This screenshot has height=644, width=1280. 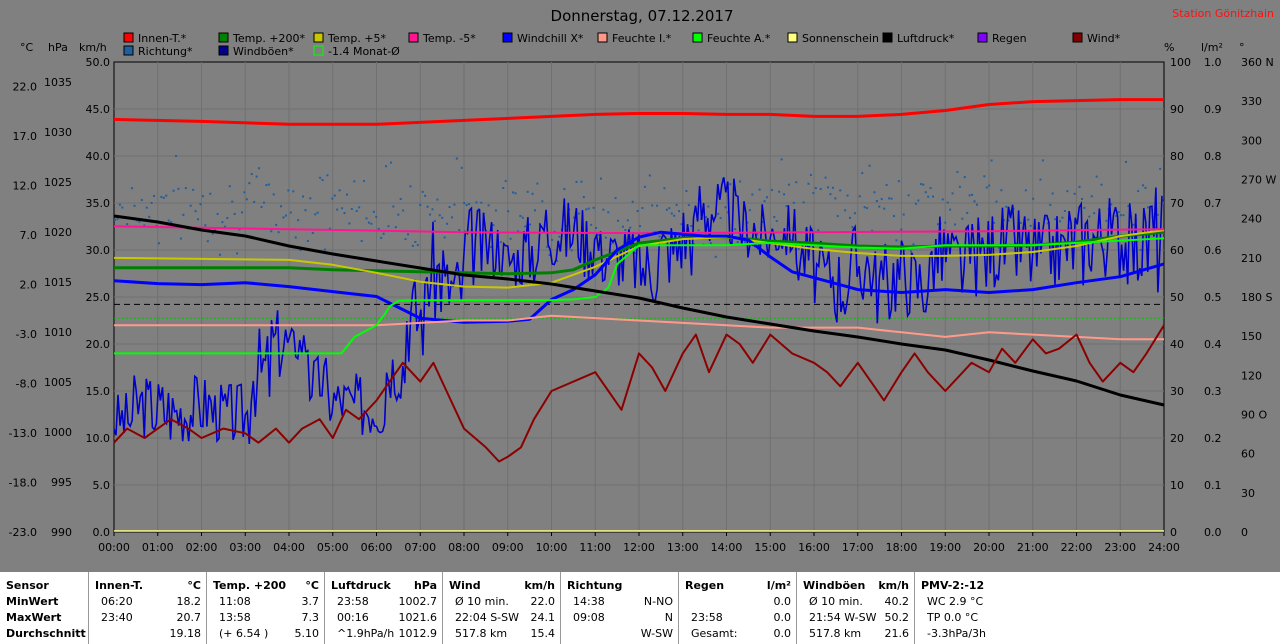 I want to click on x-tick-label: 09:00, so click(x=508, y=547).